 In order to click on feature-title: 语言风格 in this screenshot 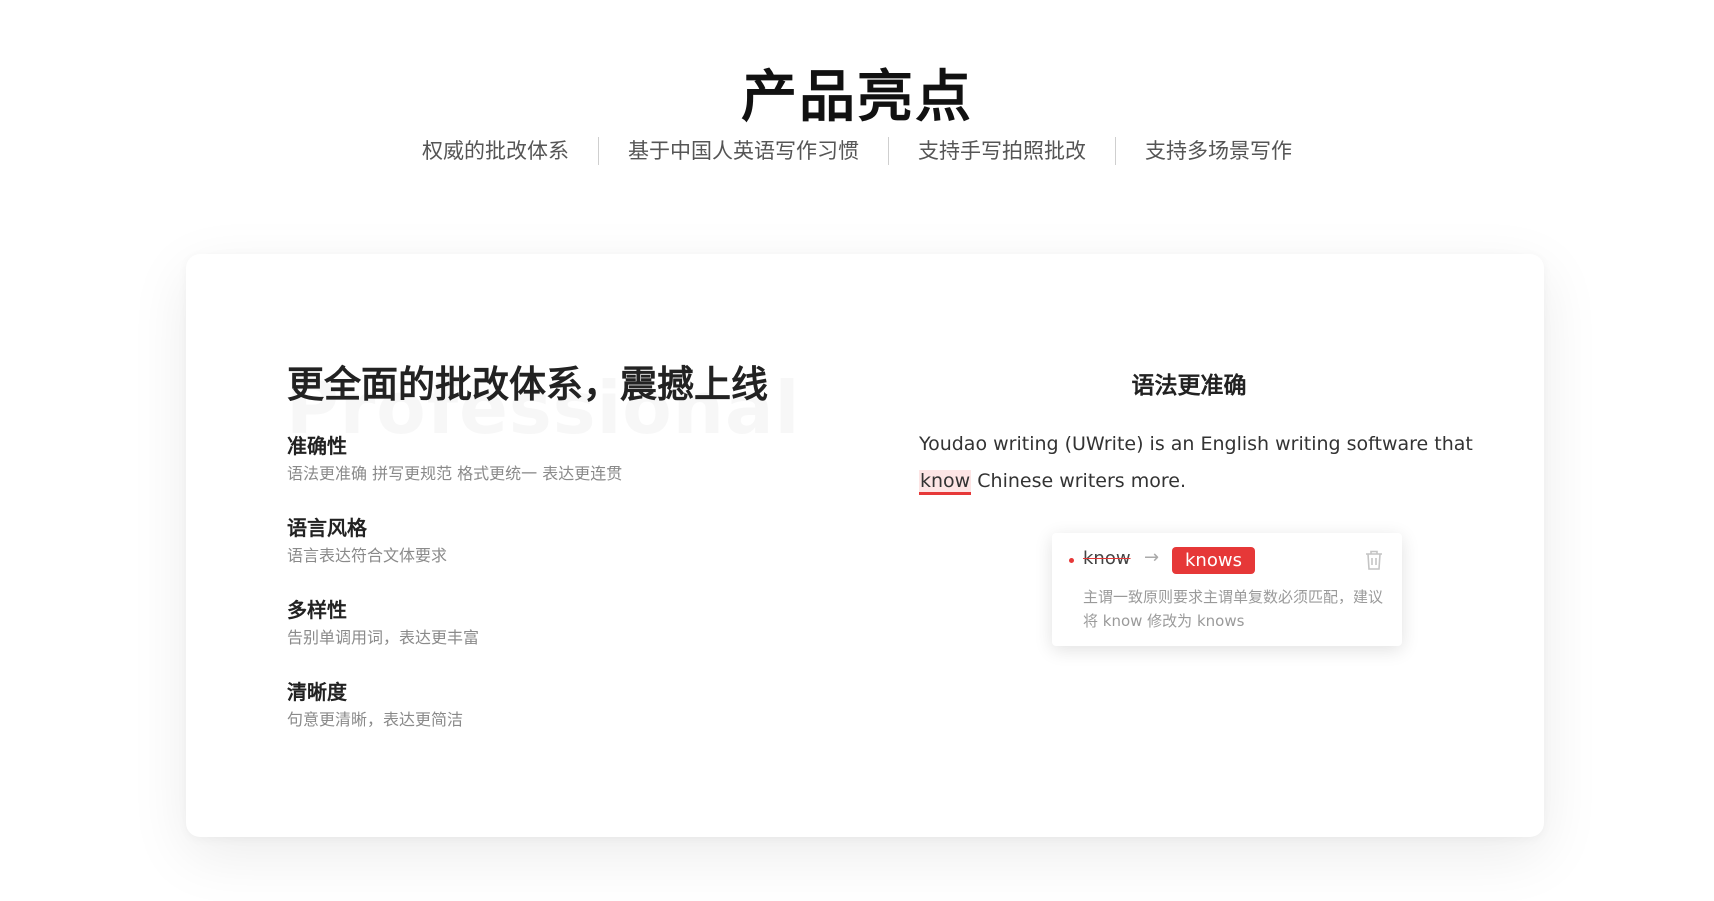, I will do `click(327, 528)`.